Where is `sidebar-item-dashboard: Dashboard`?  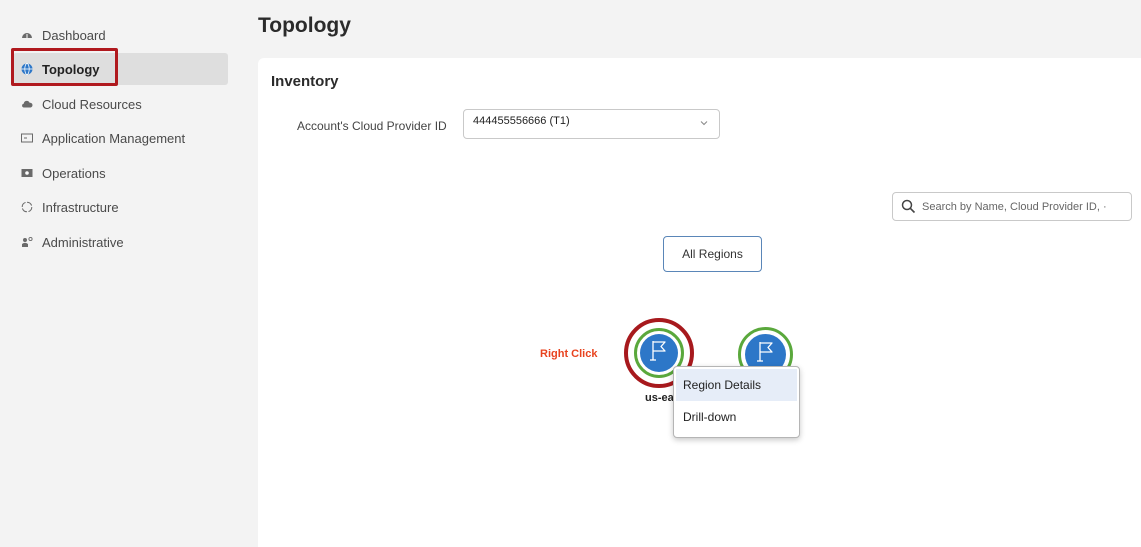
sidebar-item-dashboard: Dashboard is located at coordinates (120, 35).